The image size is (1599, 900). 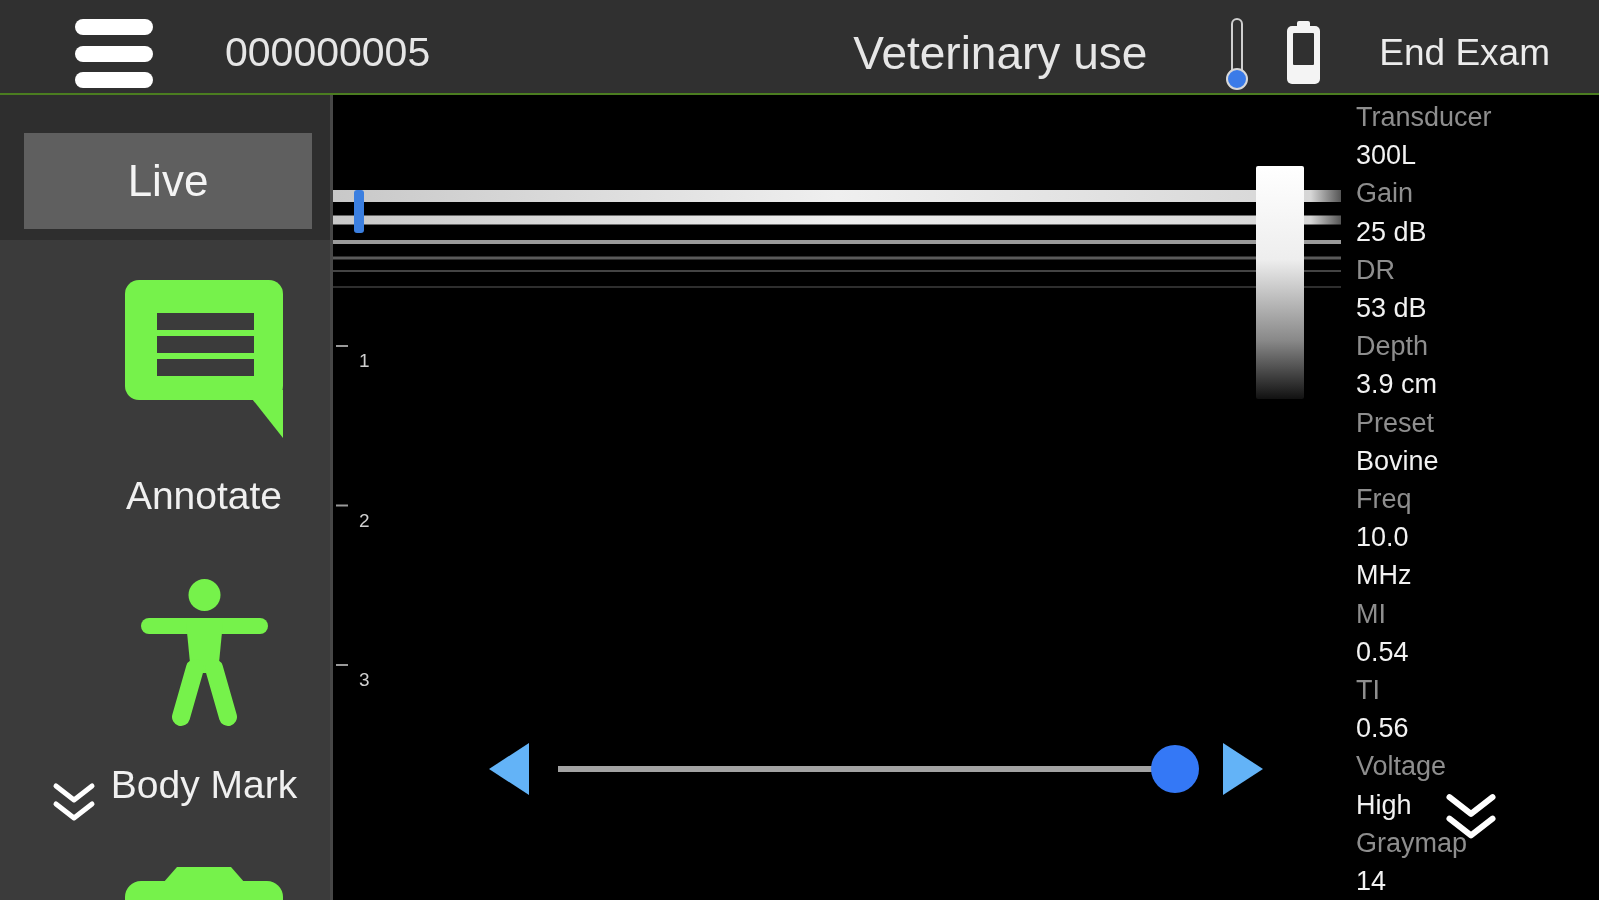 What do you see at coordinates (204, 652) in the screenshot?
I see `human-figure-icon` at bounding box center [204, 652].